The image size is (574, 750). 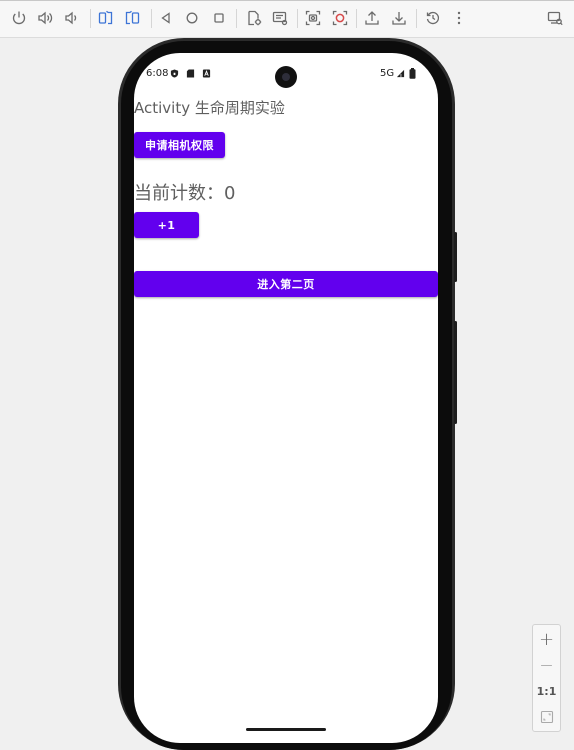 I want to click on back-icon, so click(x=166, y=18).